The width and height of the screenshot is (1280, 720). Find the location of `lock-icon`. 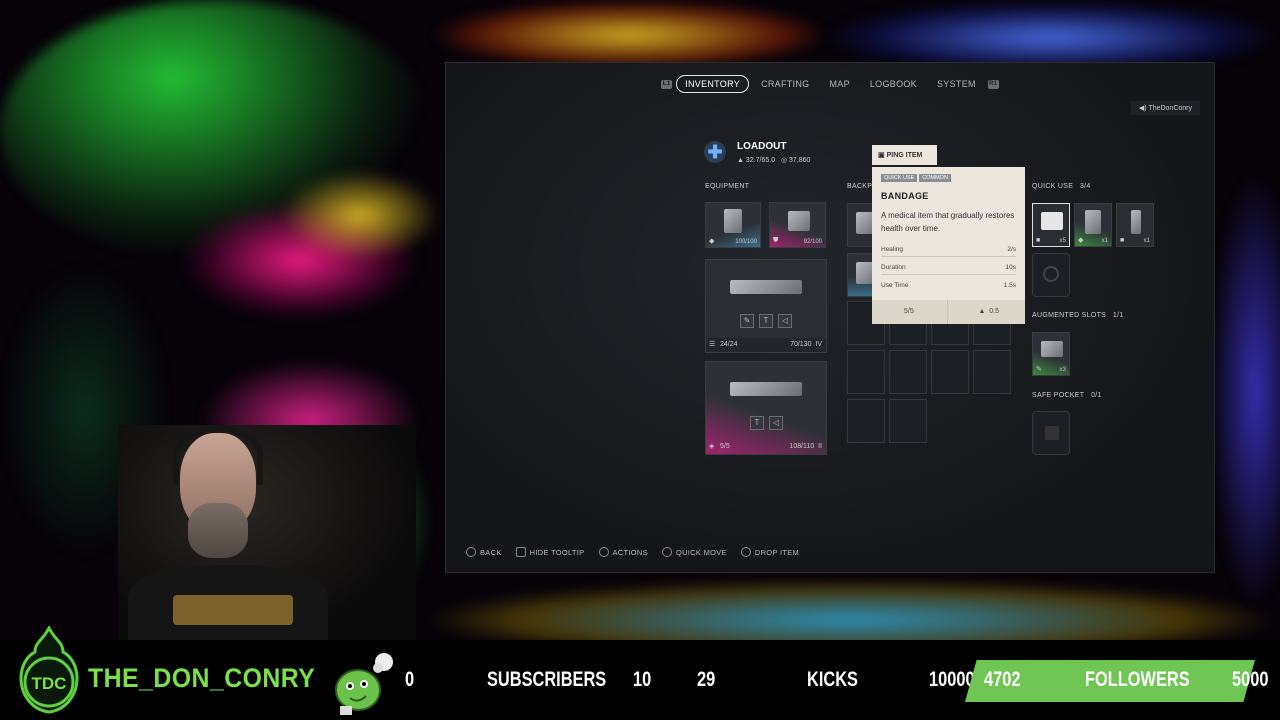

lock-icon is located at coordinates (1051, 274).